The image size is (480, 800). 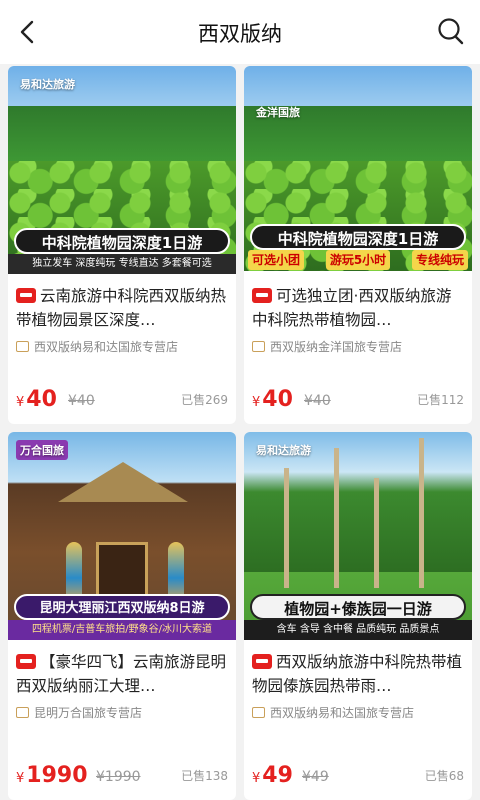 I want to click on sold-count: 已售112, so click(x=440, y=400).